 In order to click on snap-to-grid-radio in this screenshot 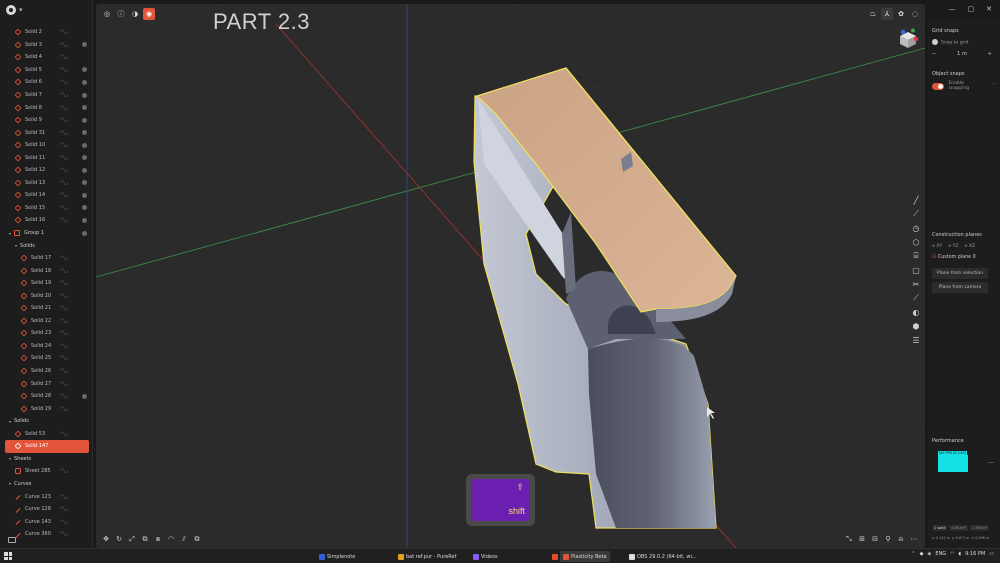, I will do `click(935, 42)`.